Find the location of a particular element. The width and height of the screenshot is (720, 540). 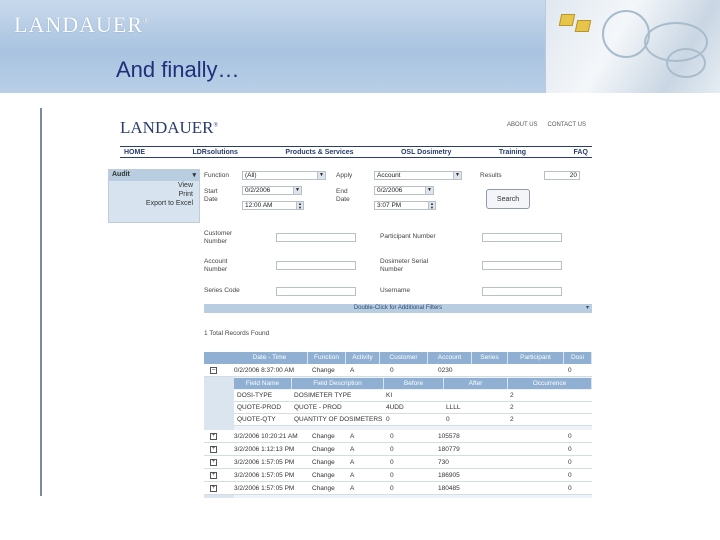

apply-label: Apply is located at coordinates (344, 175).